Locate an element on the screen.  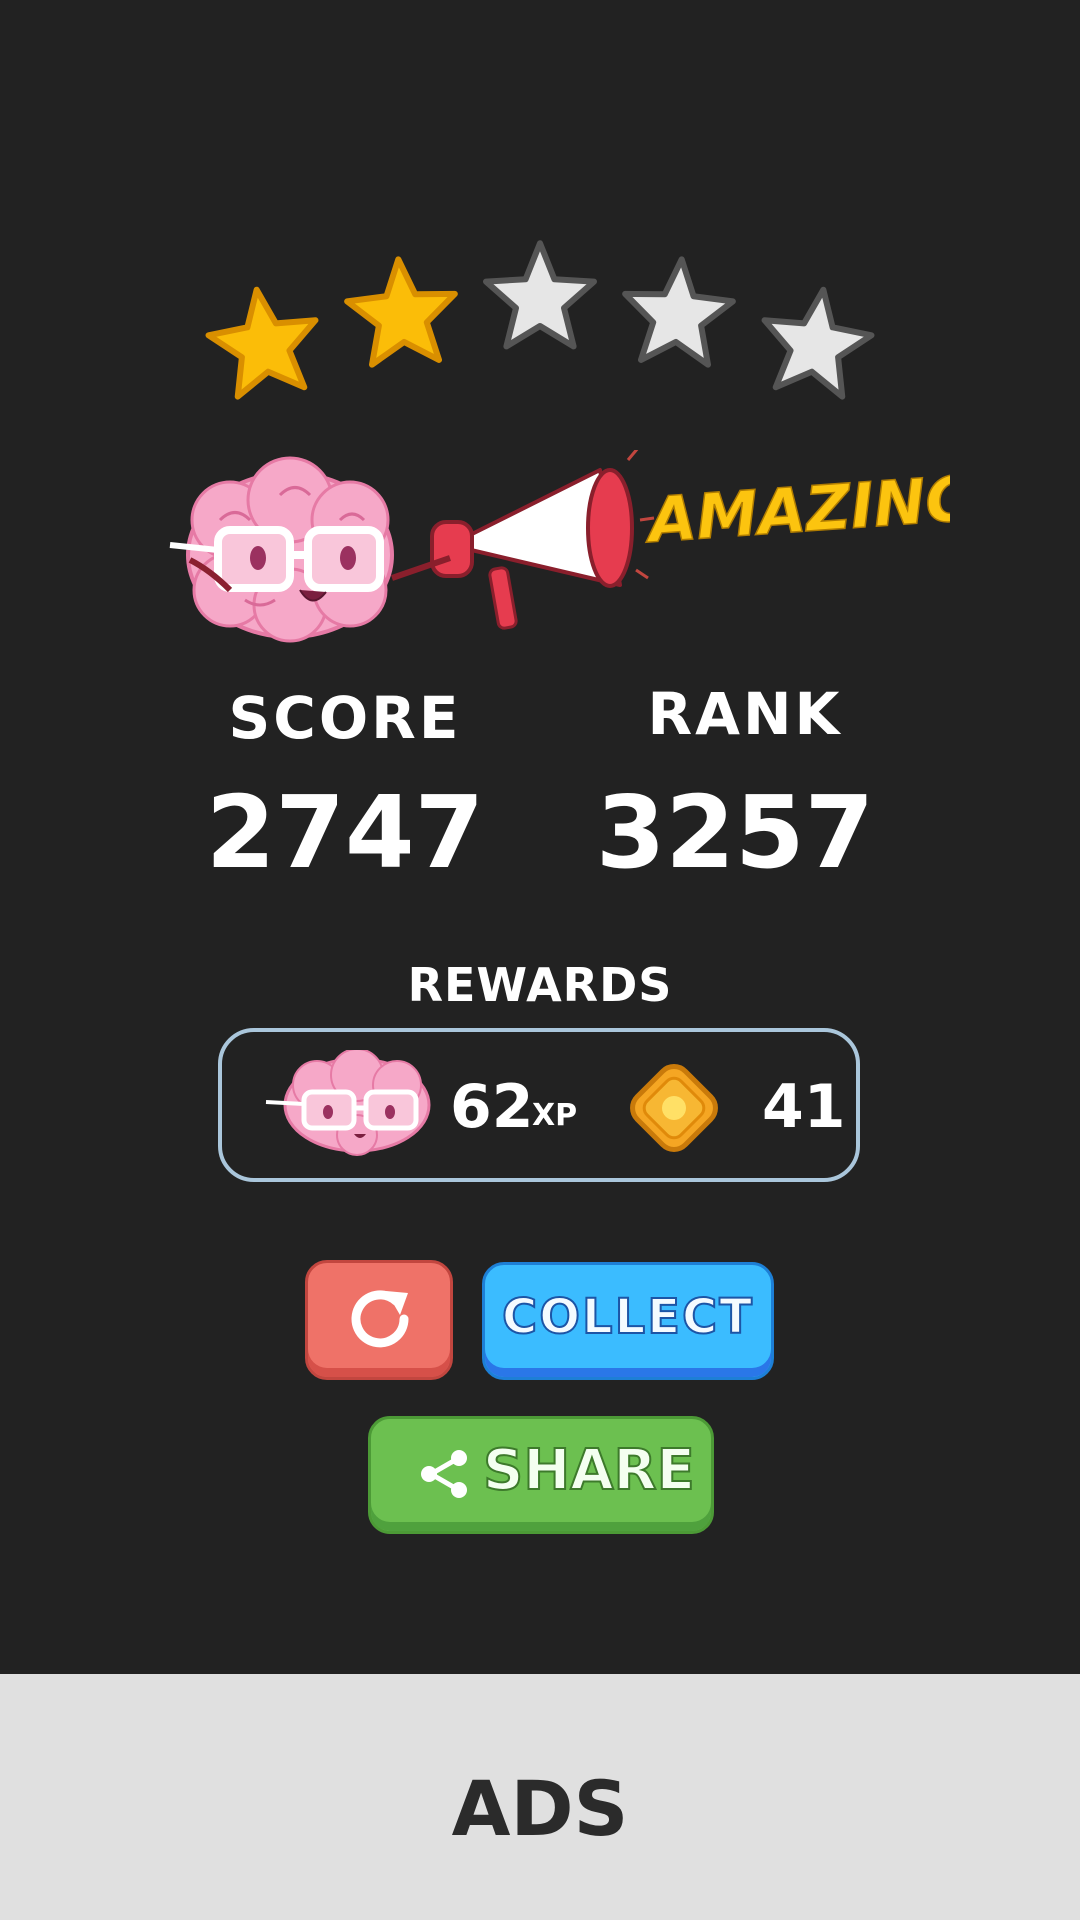
coin-icon is located at coordinates (674, 1108).